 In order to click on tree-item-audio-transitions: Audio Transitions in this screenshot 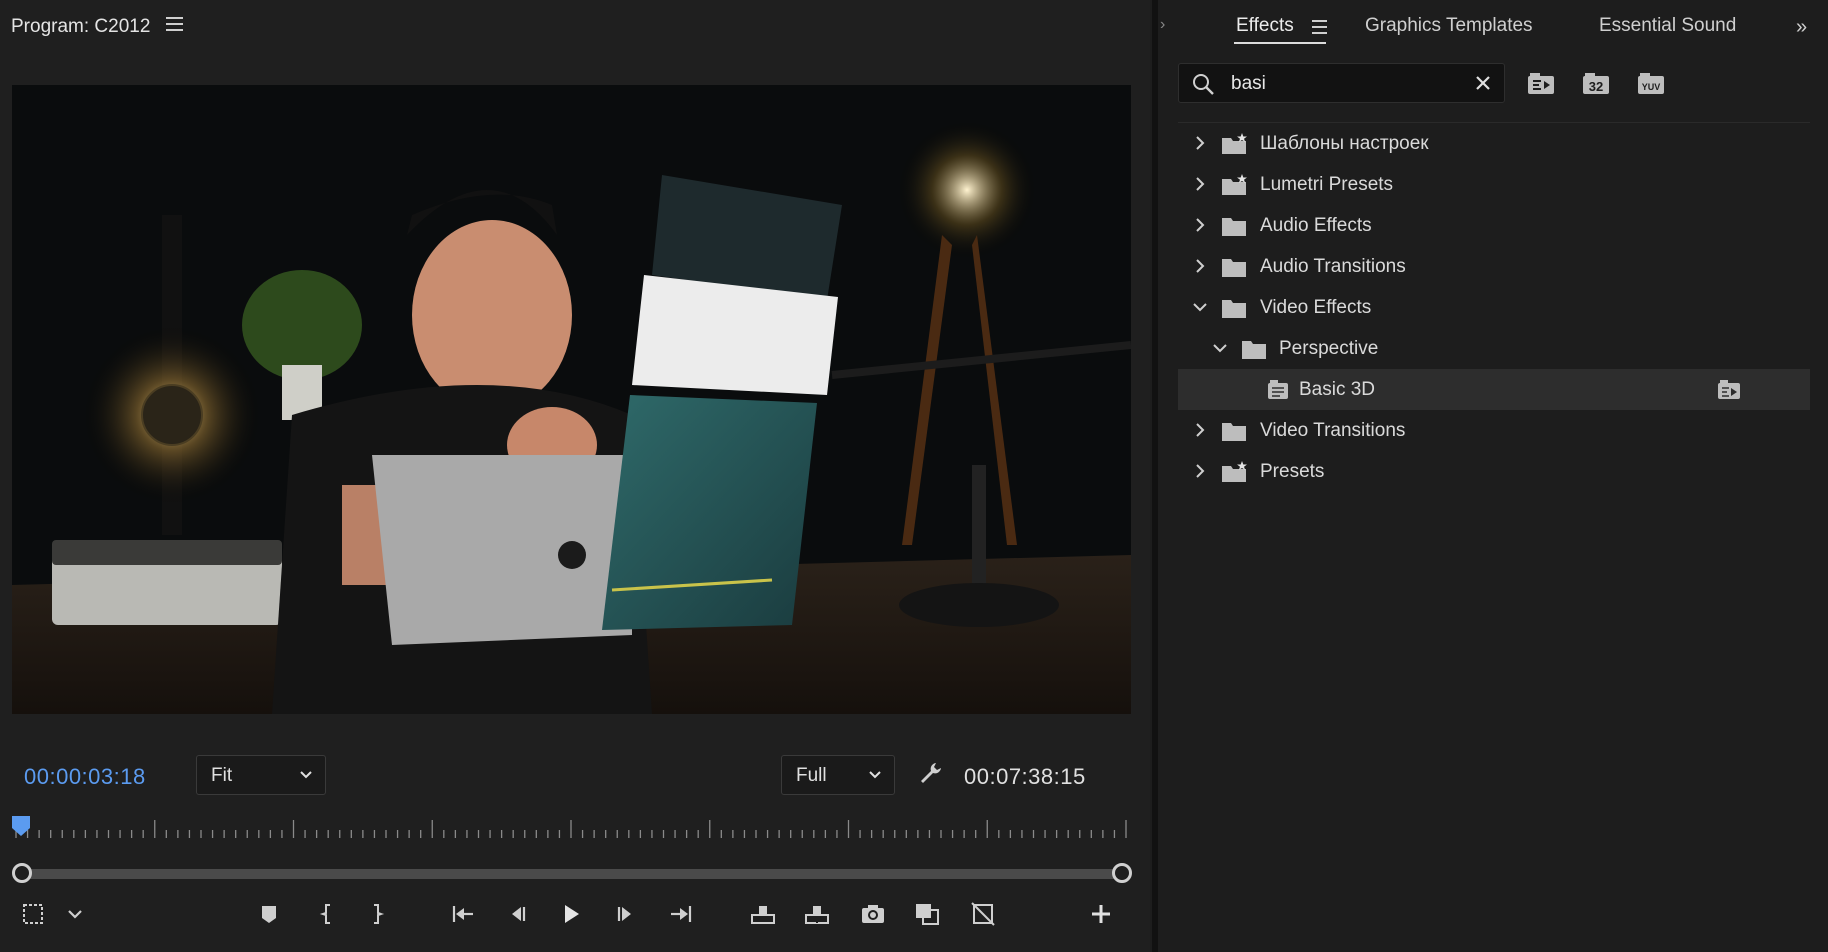, I will do `click(1494, 266)`.